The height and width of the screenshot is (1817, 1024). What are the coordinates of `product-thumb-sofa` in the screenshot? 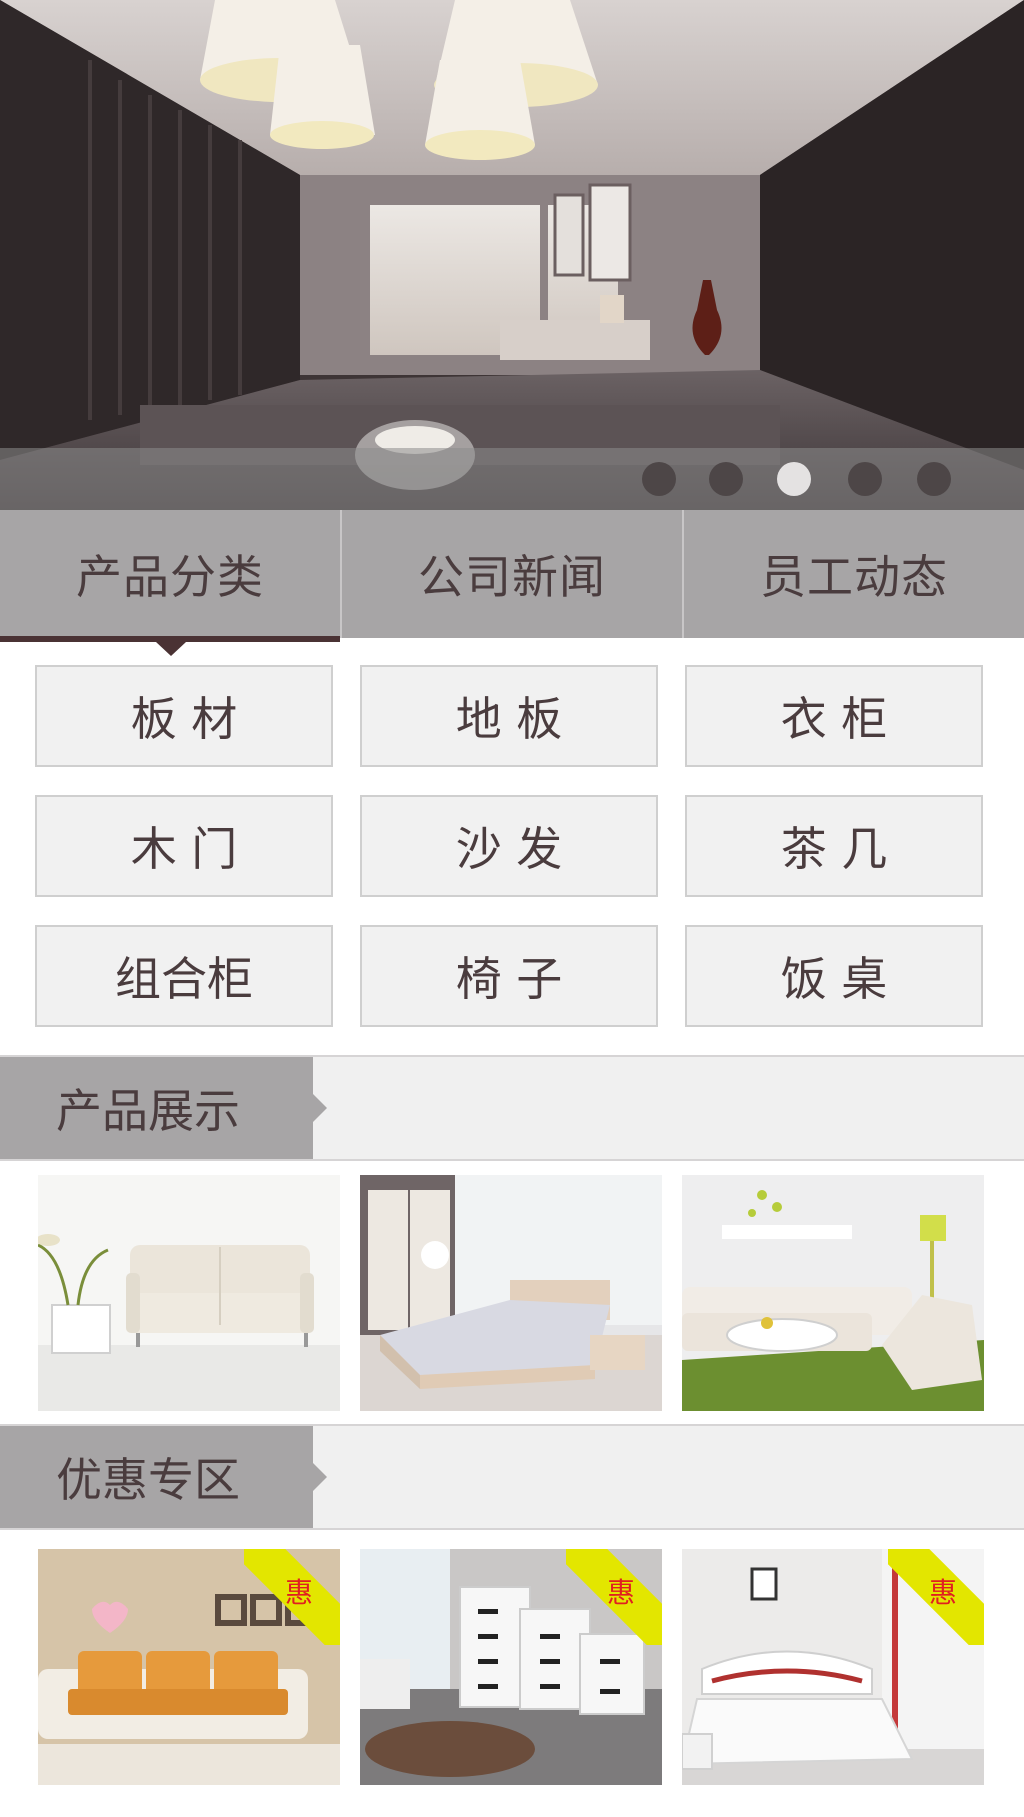 It's located at (189, 1293).